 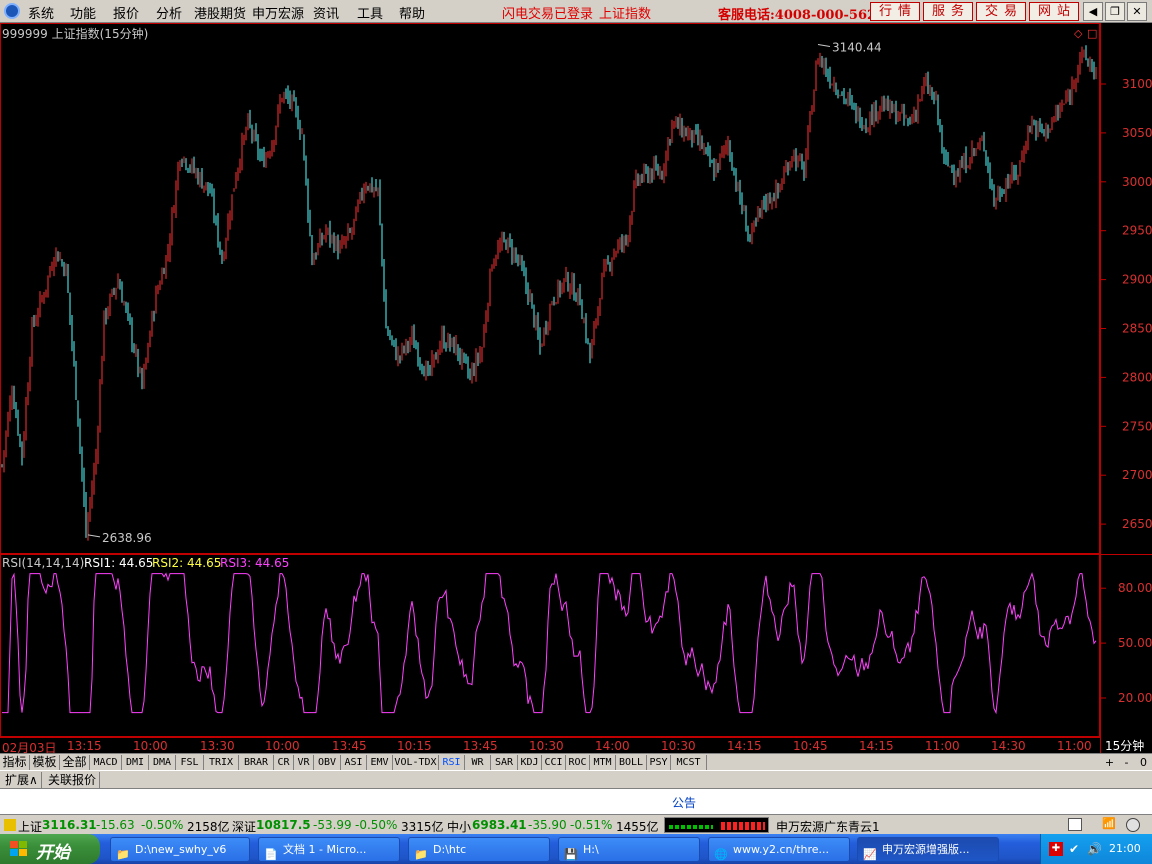 I want to click on indicator-tab-wr: WR, so click(x=478, y=762).